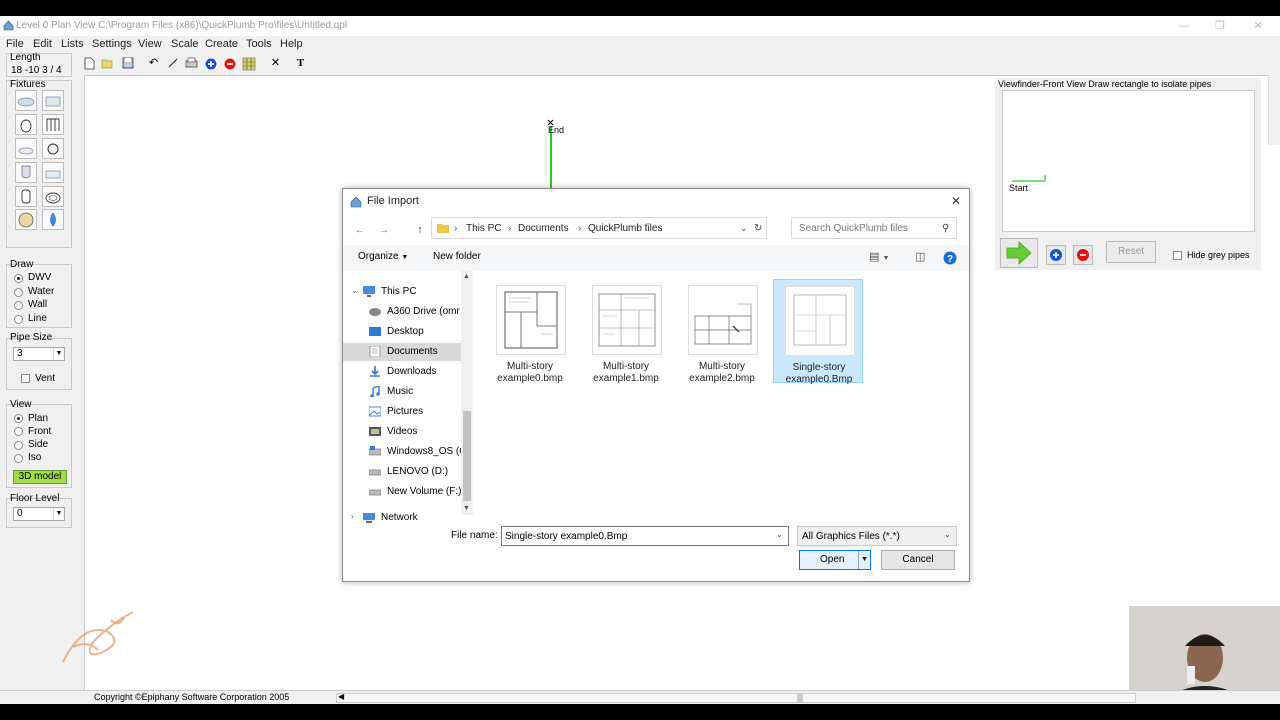  Describe the element at coordinates (384, 230) in the screenshot. I see `forward-arrow-icon: →` at that location.